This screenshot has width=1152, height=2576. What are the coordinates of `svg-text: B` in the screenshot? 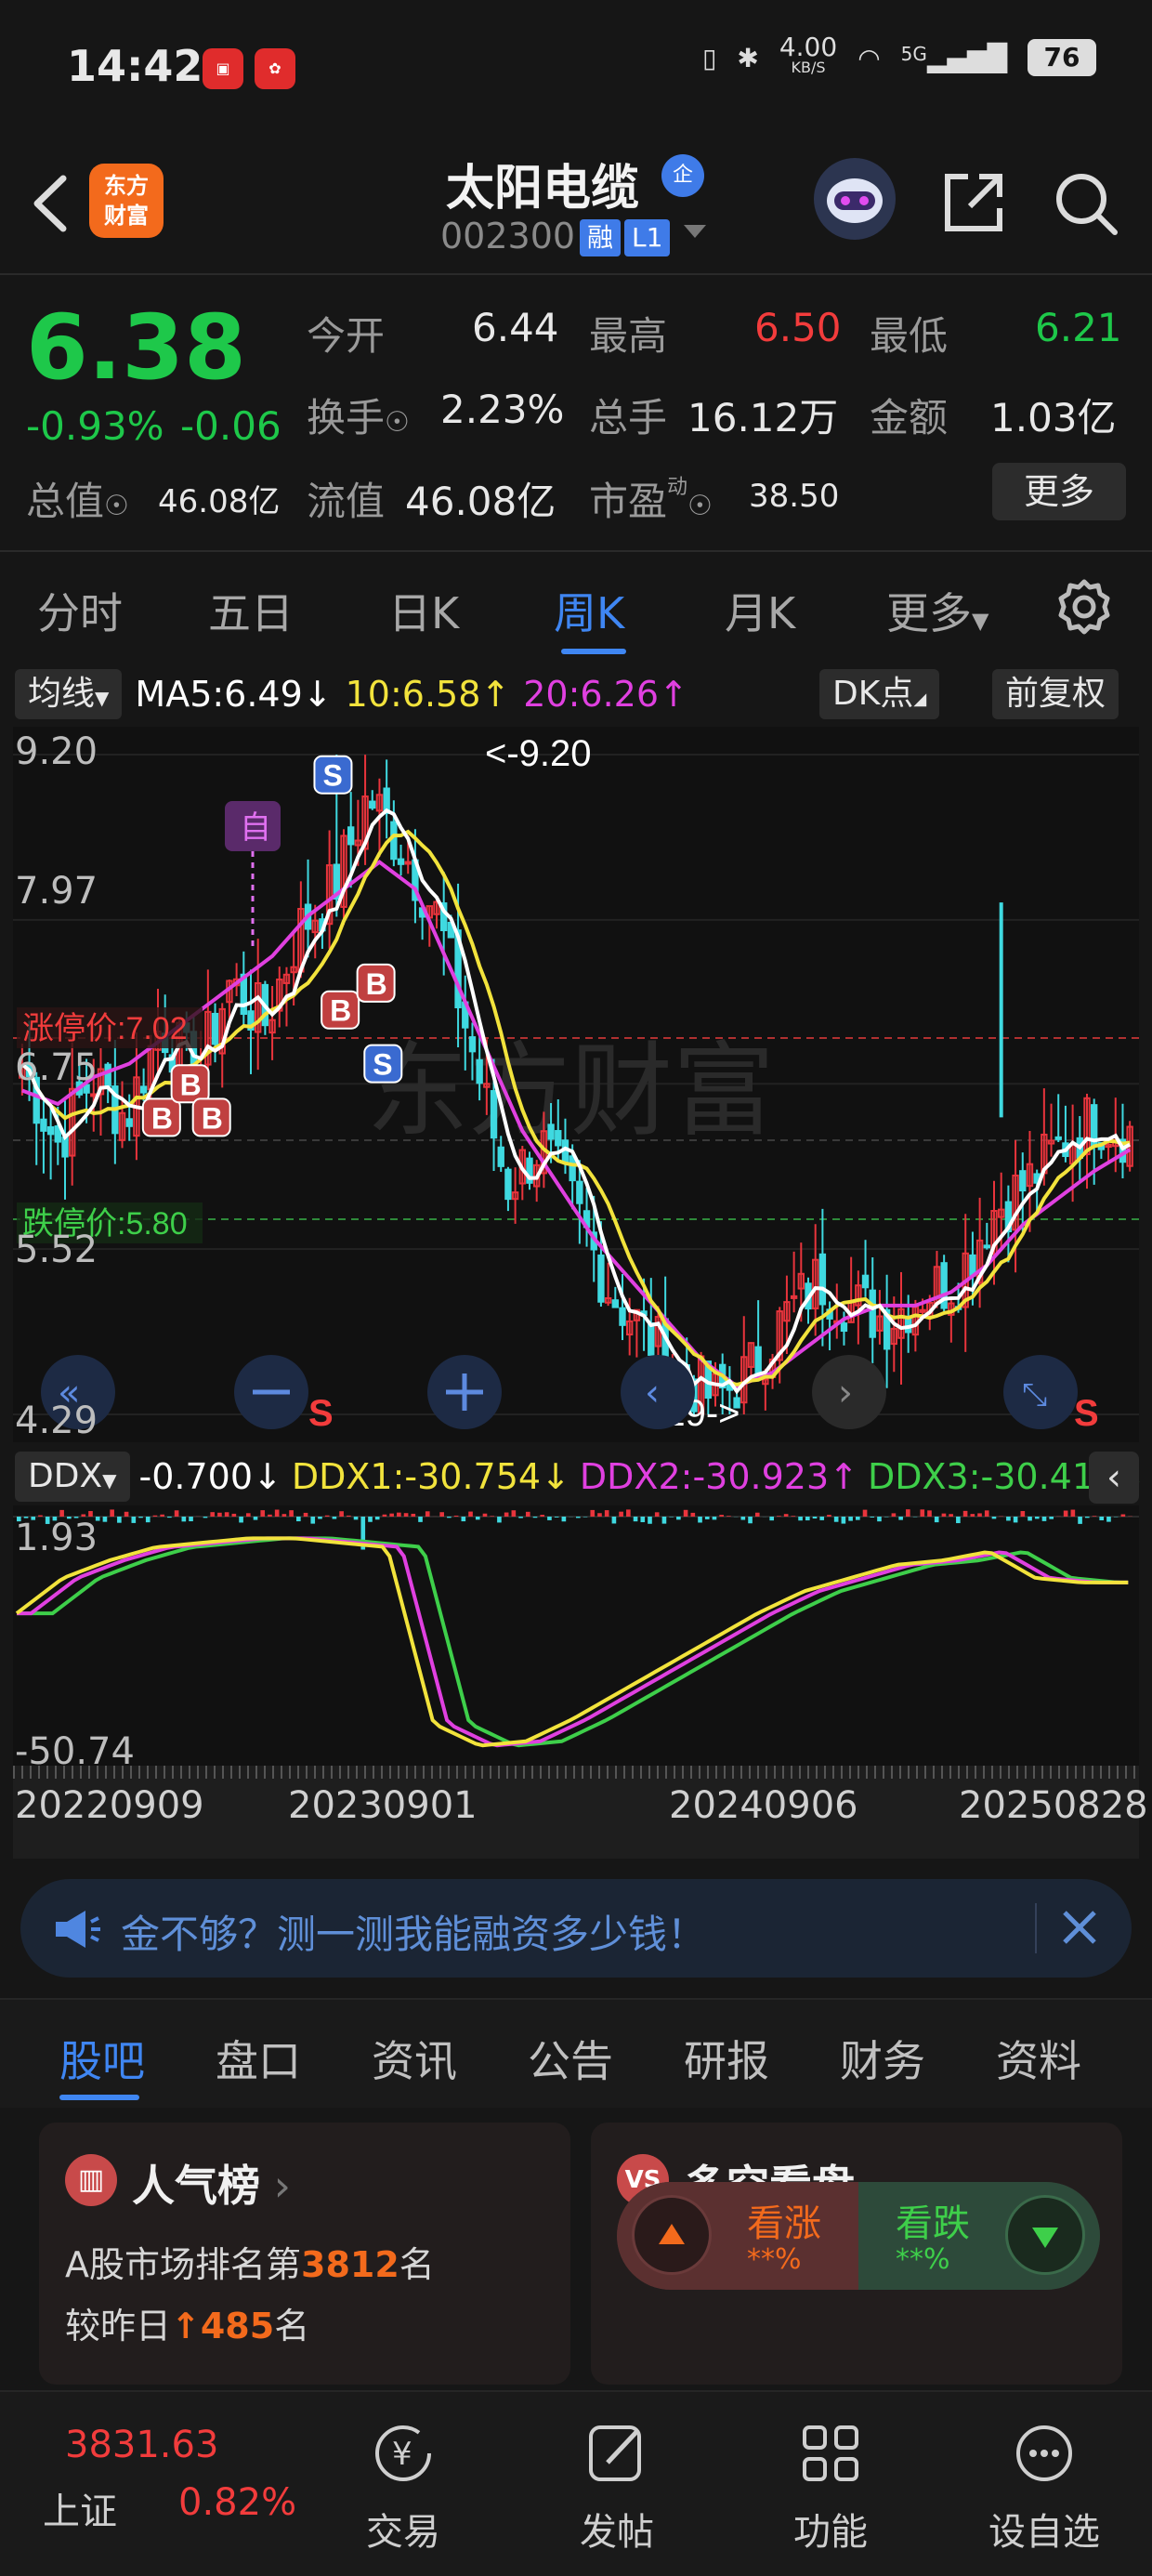 It's located at (376, 984).